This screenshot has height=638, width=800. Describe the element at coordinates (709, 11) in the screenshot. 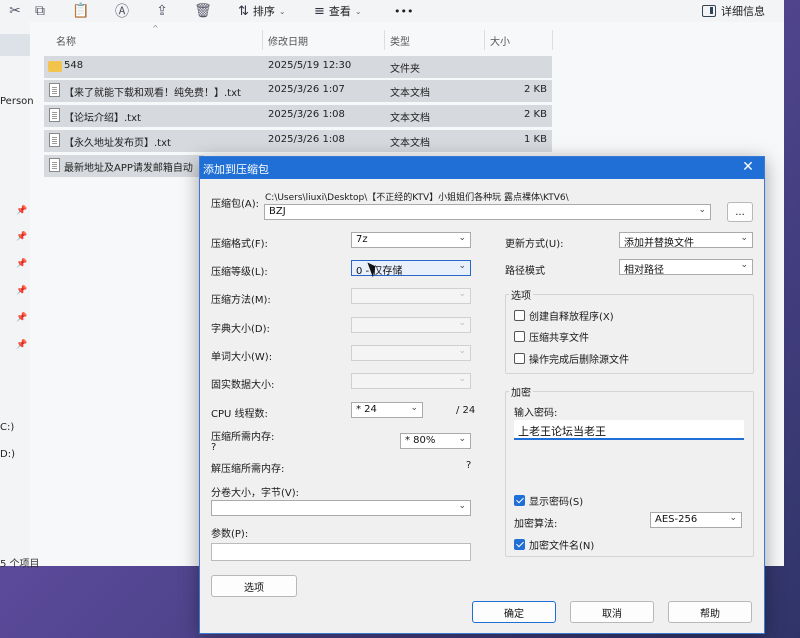

I see `details-pane-icon` at that location.